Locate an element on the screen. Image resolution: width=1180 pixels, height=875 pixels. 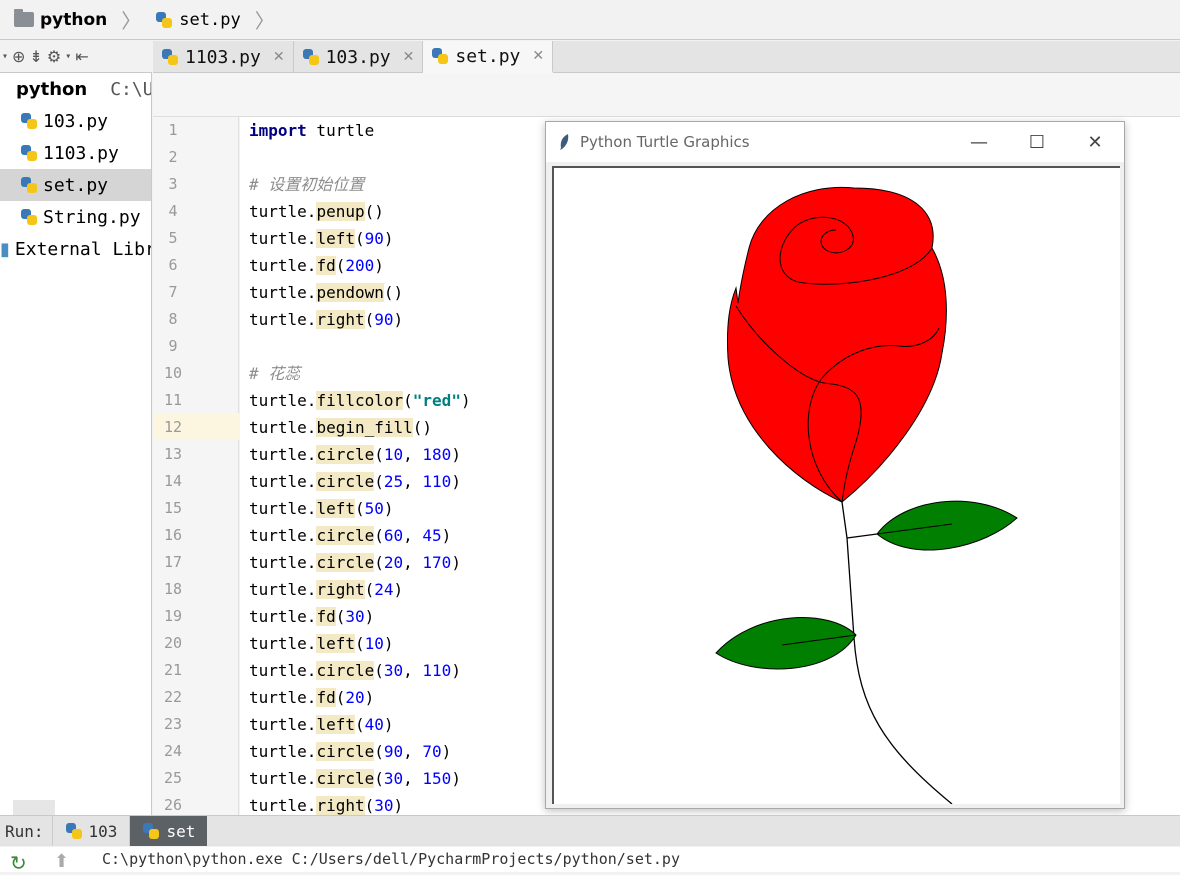
code-token: 24 is located at coordinates (384, 589).